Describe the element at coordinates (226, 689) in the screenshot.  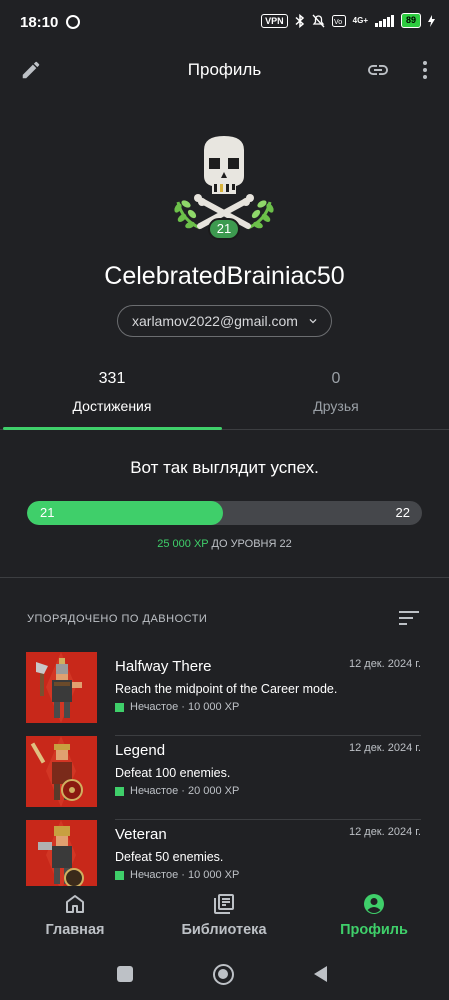
I see `achievement-description: Reach the midpoint of the Career mode.` at that location.